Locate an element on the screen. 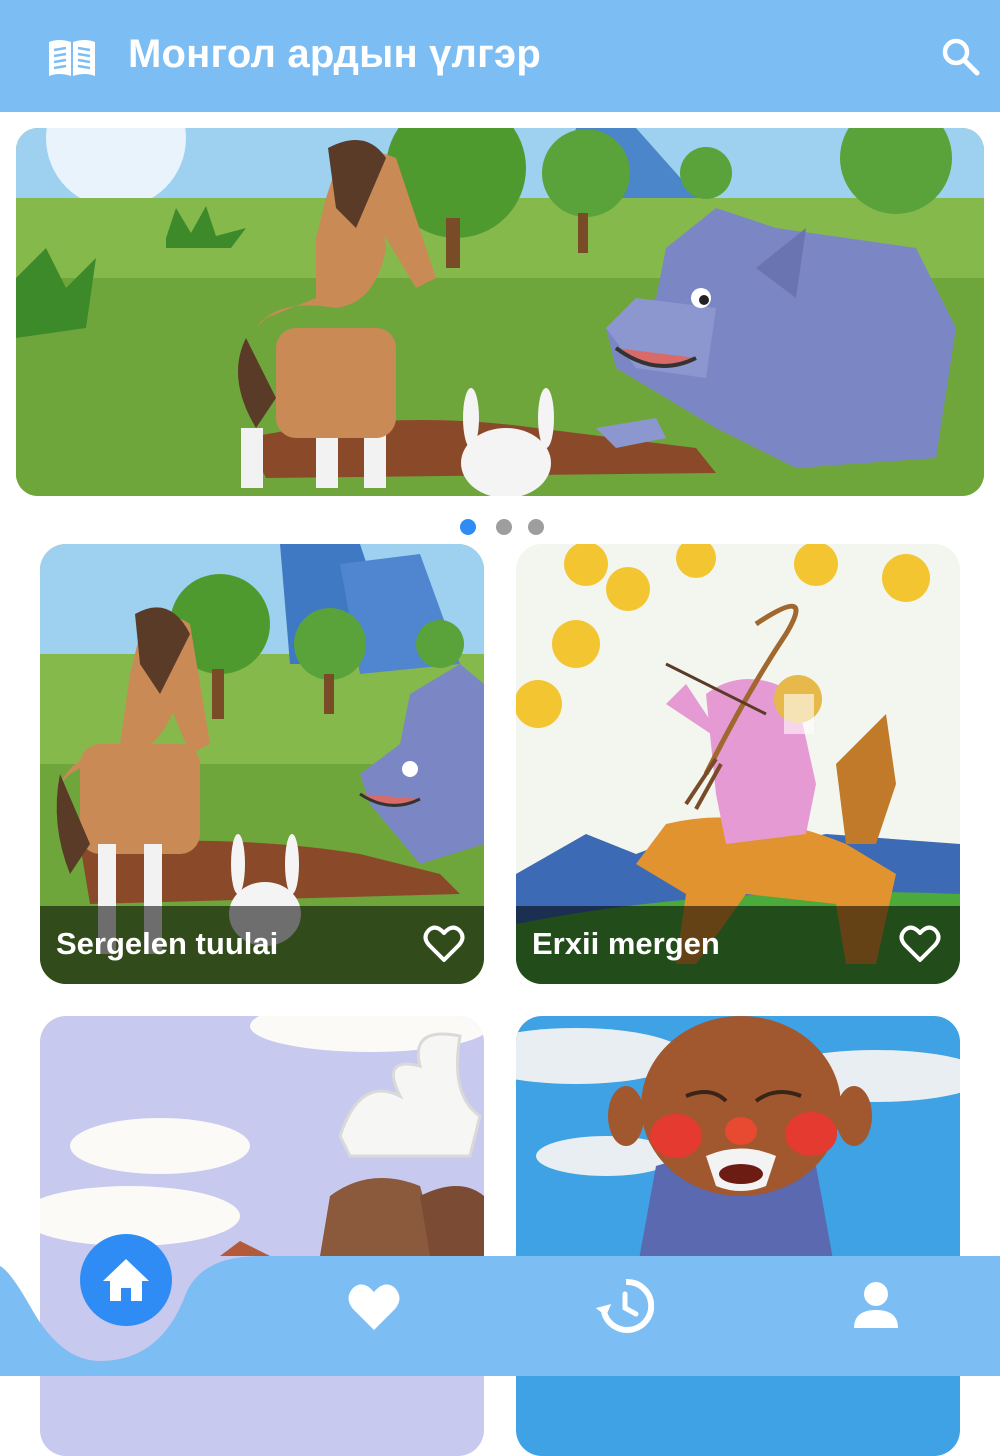  story-caption: Sergelen tuulai is located at coordinates (262, 945).